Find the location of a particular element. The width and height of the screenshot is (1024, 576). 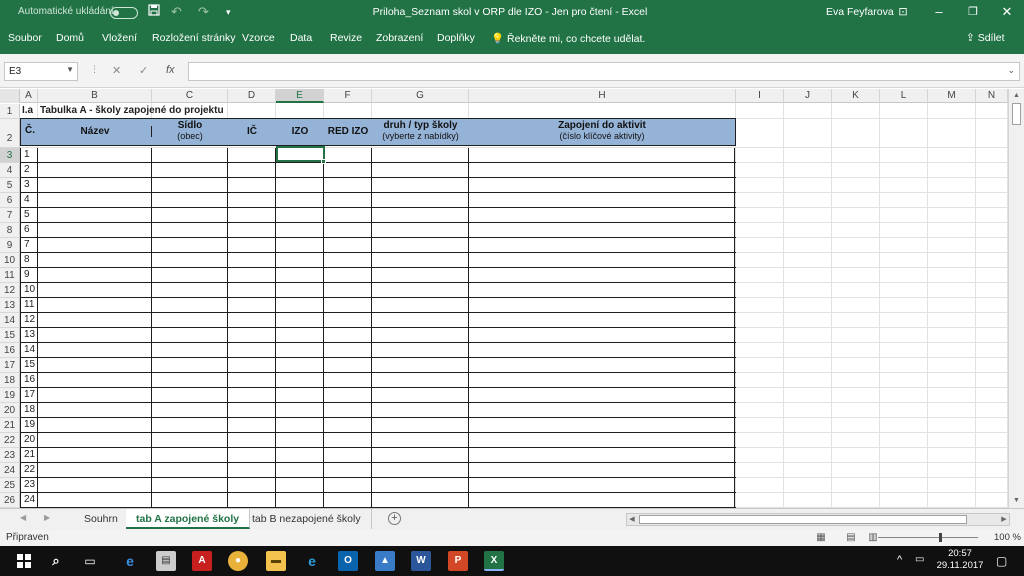

table-row-number: 7 is located at coordinates (27, 244).